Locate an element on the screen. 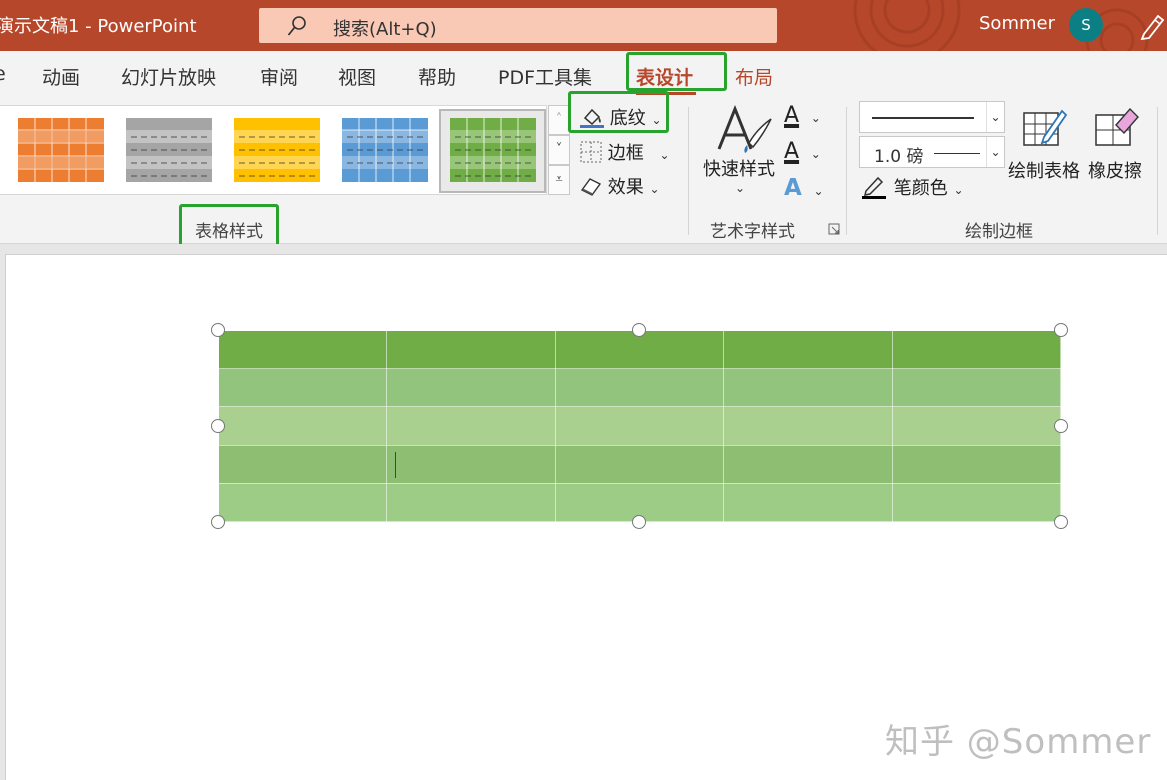  resize-handle-bottom-right is located at coordinates (1061, 522).